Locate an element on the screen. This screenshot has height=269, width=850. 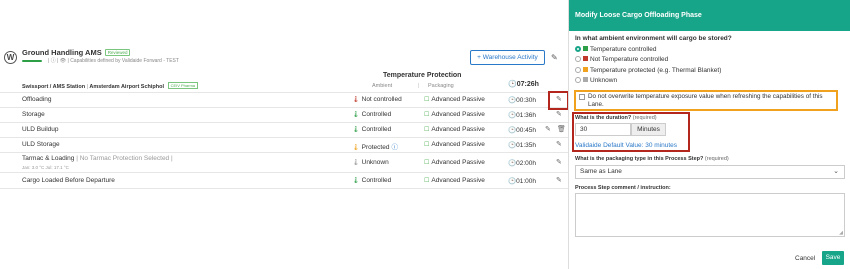
duration-question: What is the duration? (required) is located at coordinates (616, 118).